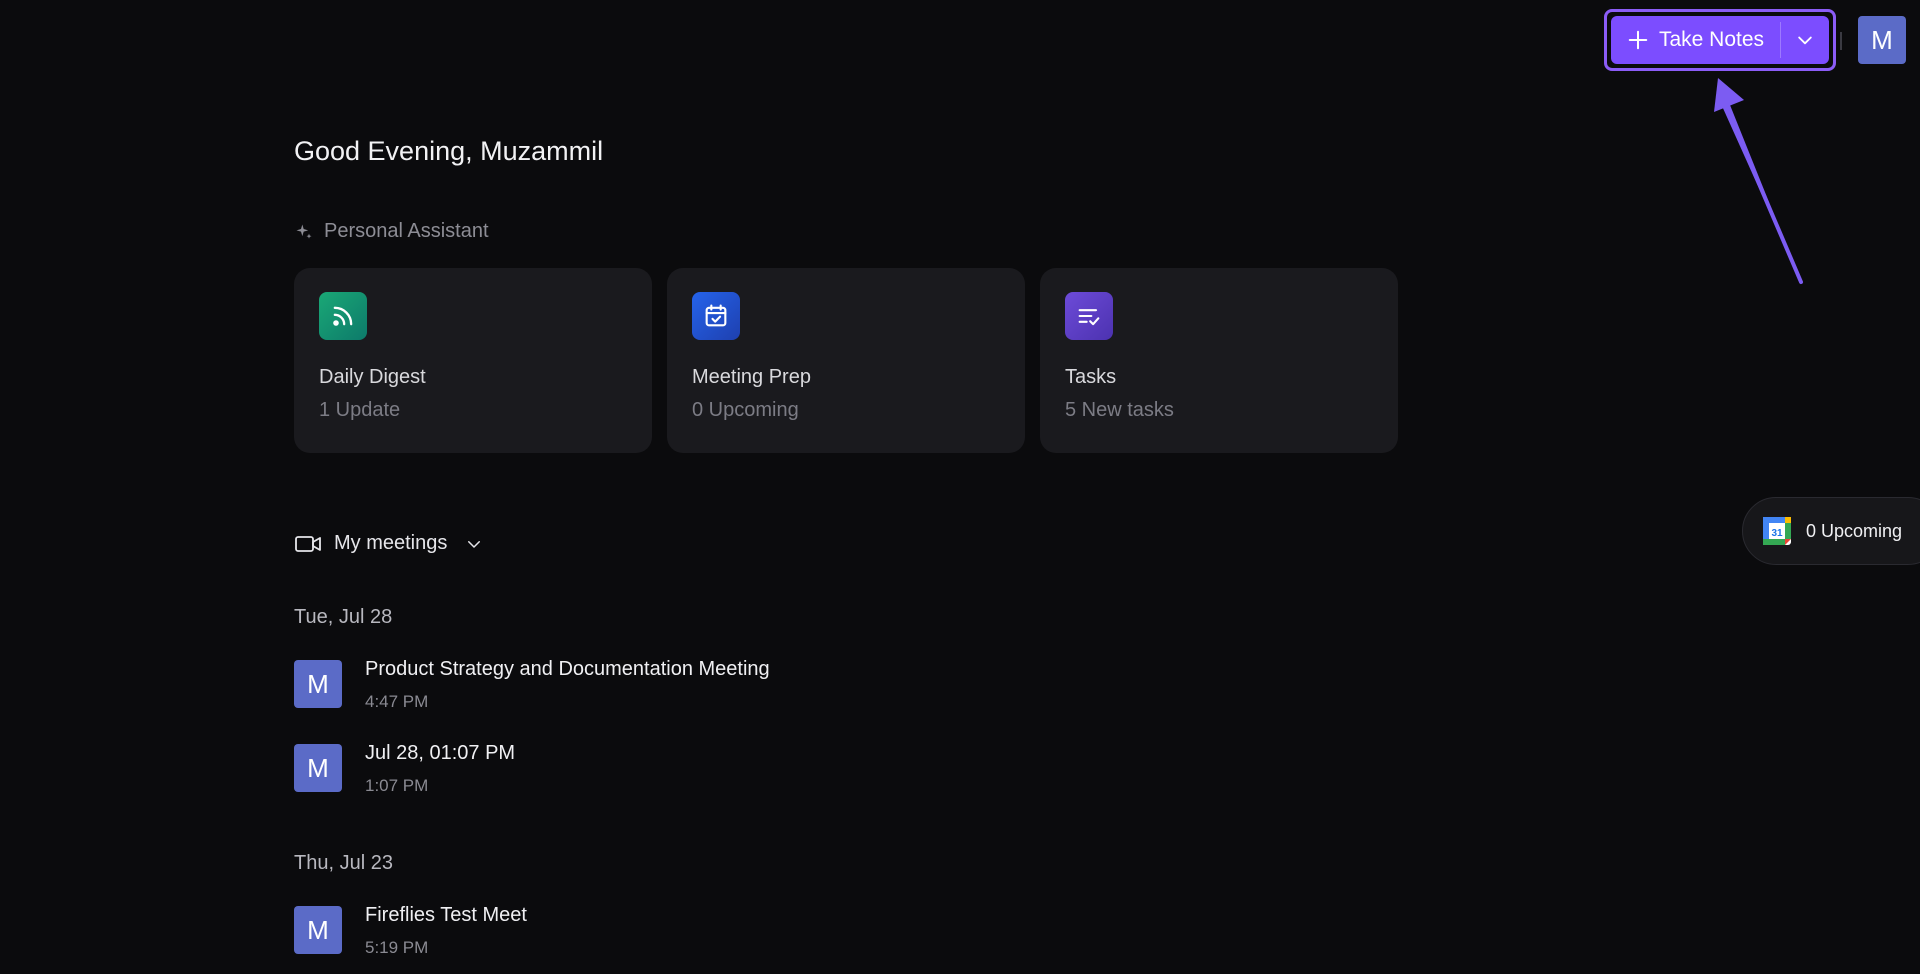 The image size is (1920, 974). What do you see at coordinates (1882, 40) in the screenshot?
I see `user-avatar: M` at bounding box center [1882, 40].